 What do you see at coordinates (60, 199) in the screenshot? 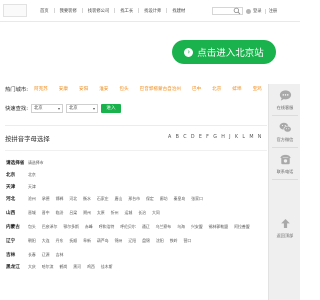
I see `city-link: 邯郸` at bounding box center [60, 199].